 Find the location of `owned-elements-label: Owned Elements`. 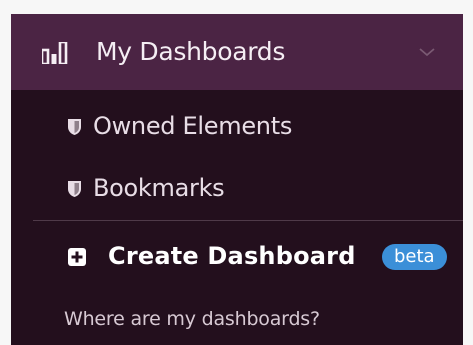

owned-elements-label: Owned Elements is located at coordinates (193, 126).